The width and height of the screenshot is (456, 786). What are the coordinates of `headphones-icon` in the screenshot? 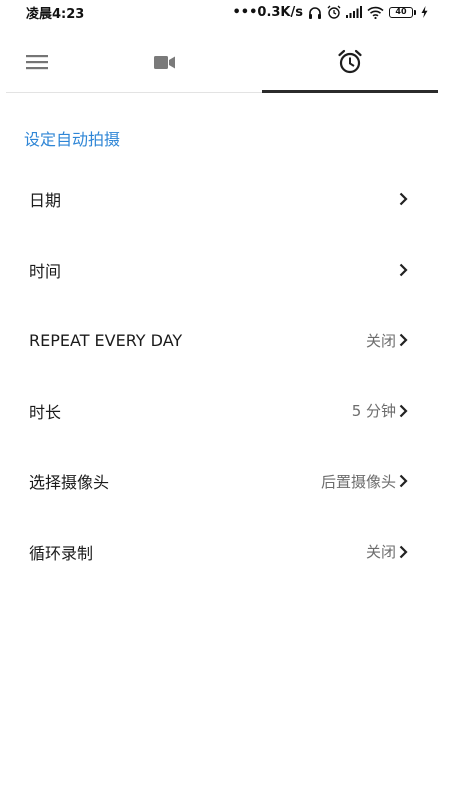 It's located at (315, 12).